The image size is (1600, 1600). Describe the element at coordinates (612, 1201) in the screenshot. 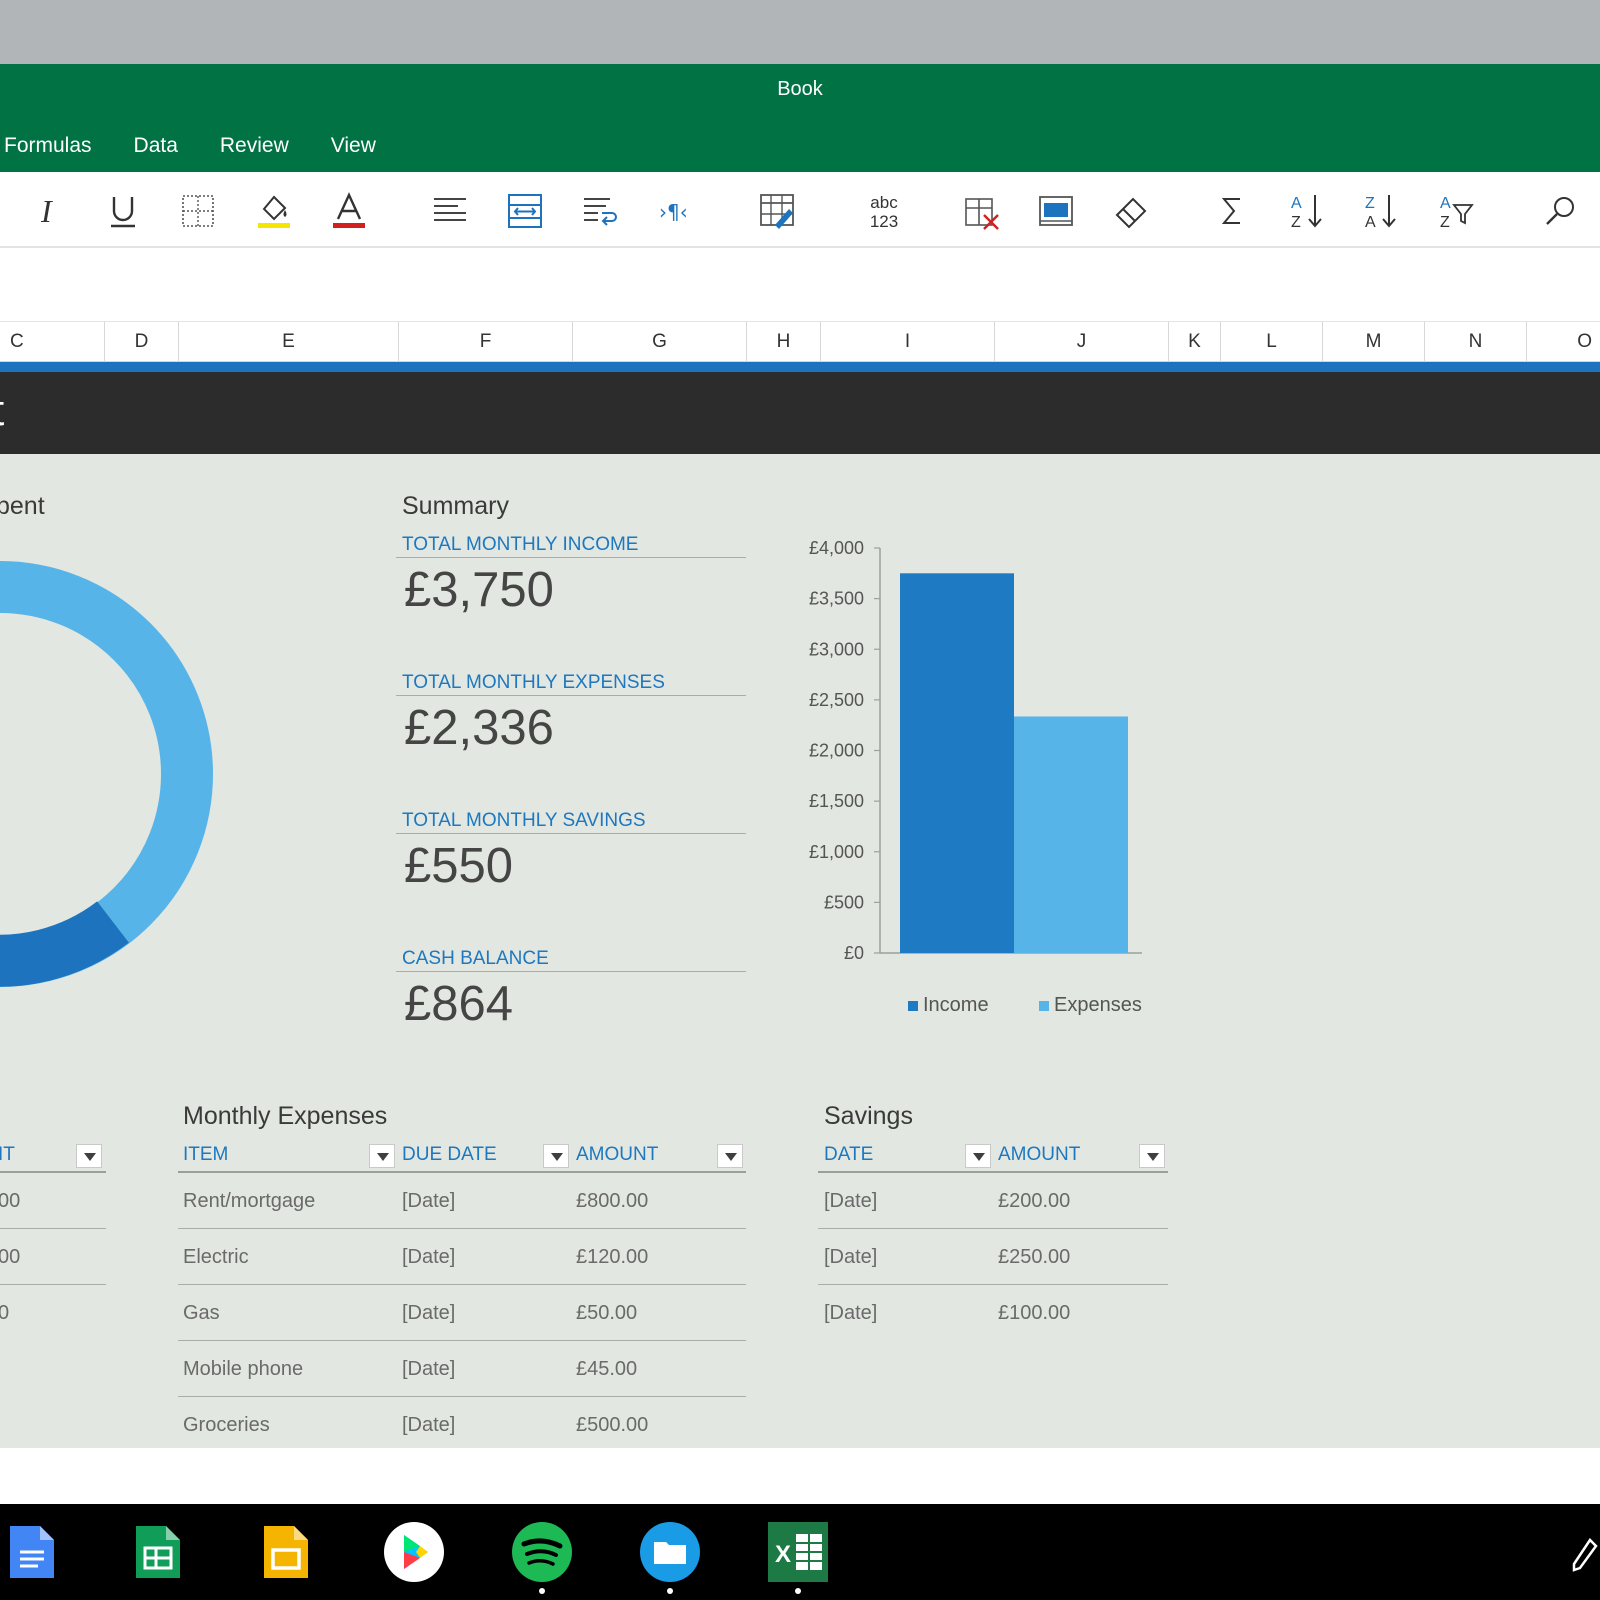

I see `expense-amount-cell: £800.00` at that location.